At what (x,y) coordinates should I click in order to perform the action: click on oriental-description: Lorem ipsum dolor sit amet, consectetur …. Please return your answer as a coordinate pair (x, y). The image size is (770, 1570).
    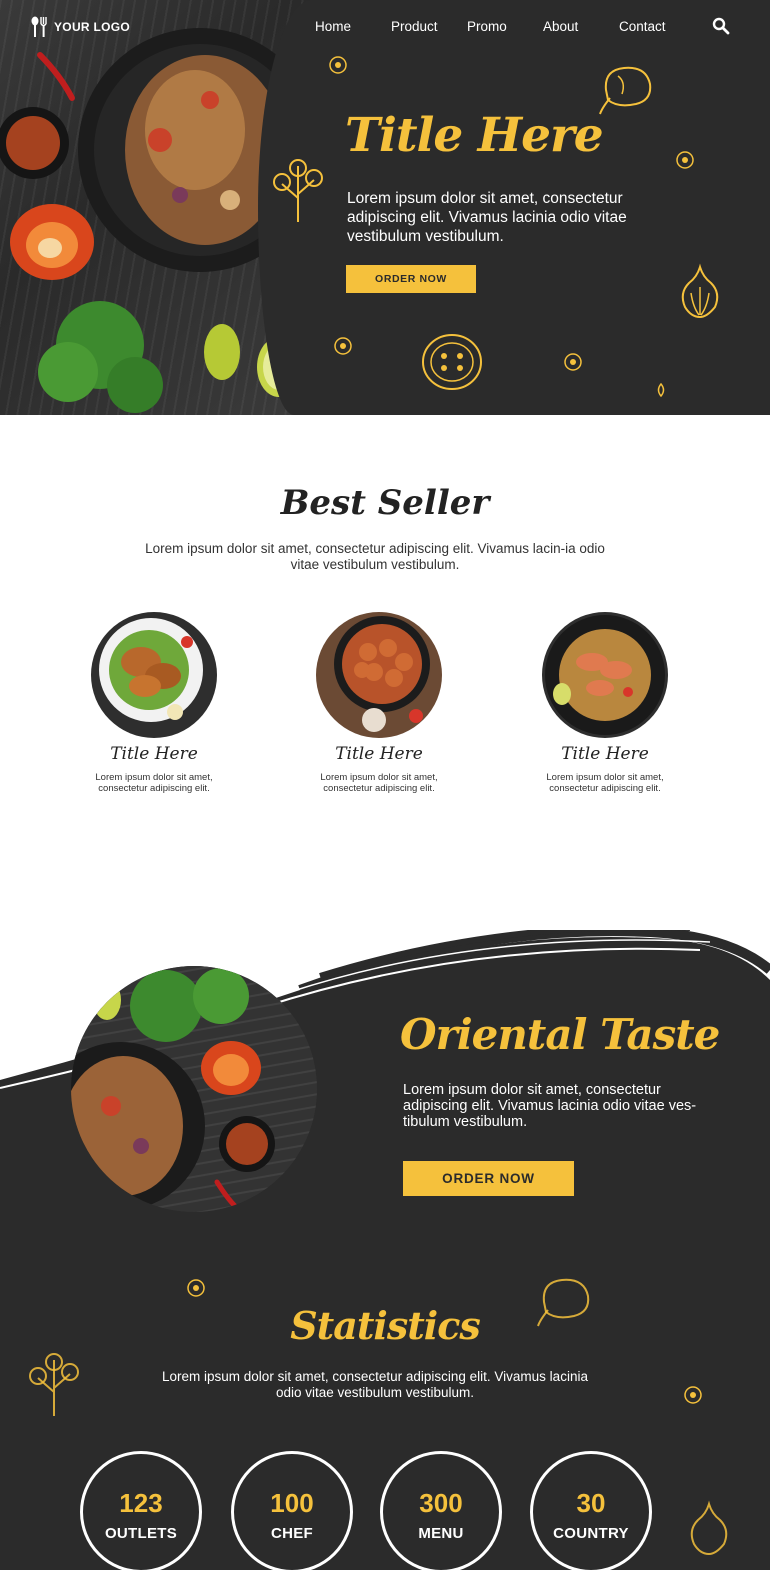
    Looking at the image, I should click on (550, 1106).